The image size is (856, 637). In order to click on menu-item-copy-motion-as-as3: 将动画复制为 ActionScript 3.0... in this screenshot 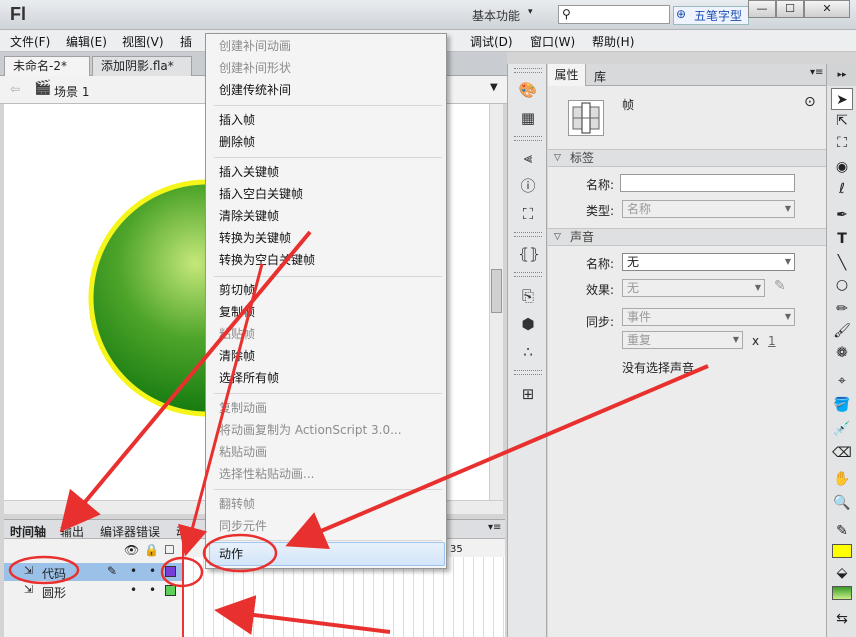, I will do `click(310, 430)`.